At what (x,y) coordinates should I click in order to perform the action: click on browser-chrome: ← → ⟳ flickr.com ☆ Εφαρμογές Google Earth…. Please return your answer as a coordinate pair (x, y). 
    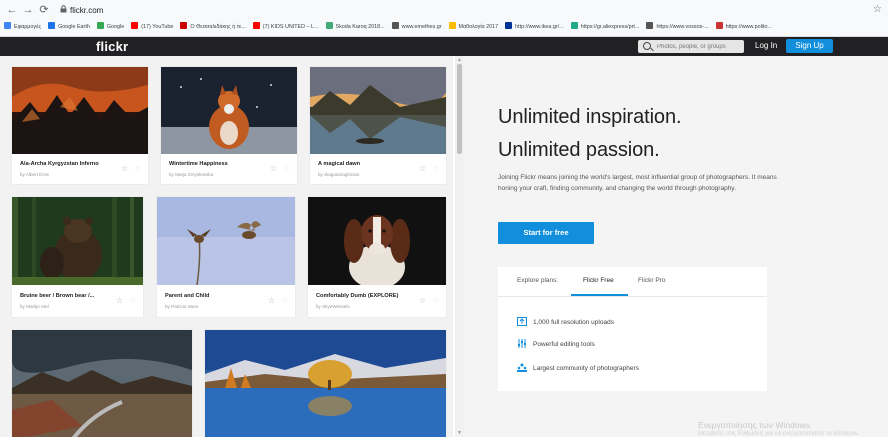
    Looking at the image, I should click on (444, 18).